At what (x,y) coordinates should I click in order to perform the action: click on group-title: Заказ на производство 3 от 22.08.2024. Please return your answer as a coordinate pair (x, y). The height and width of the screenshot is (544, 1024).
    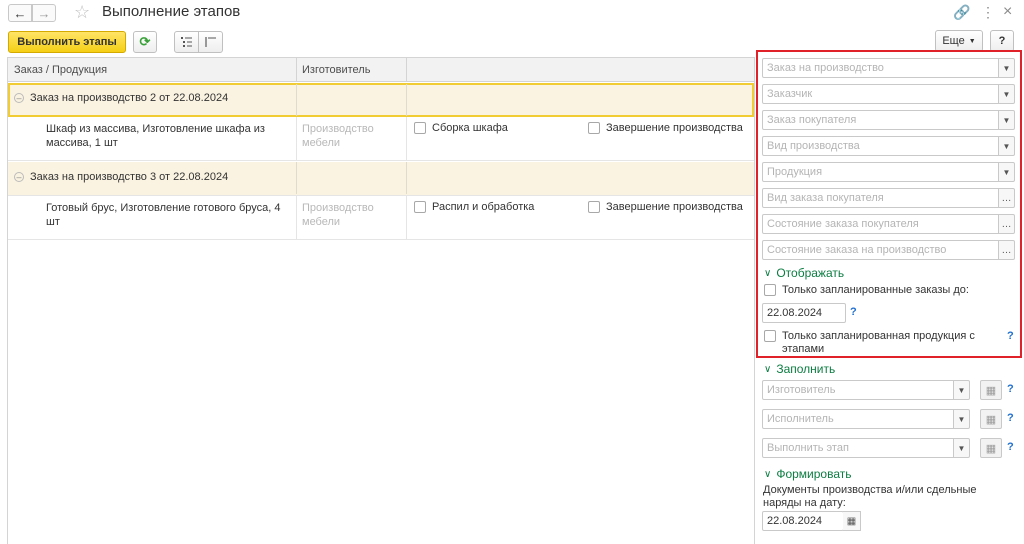
    Looking at the image, I should click on (129, 177).